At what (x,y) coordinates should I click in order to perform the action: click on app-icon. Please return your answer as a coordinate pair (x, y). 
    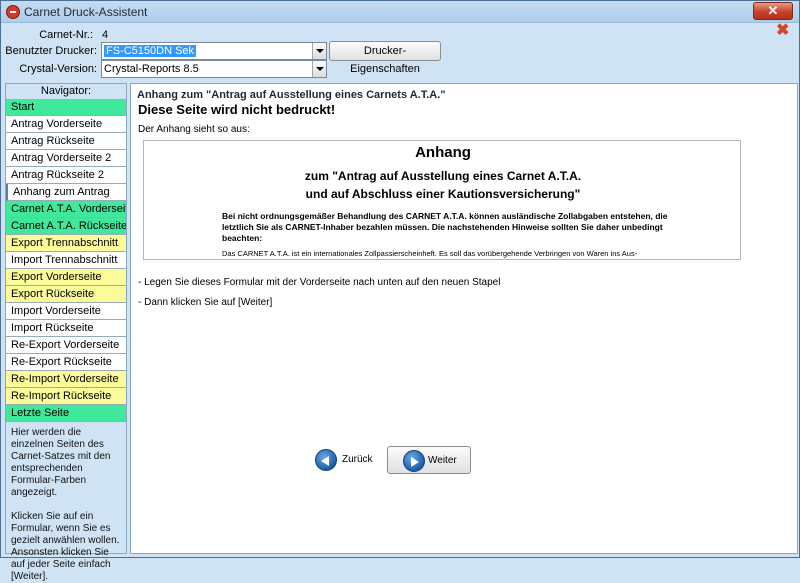
    Looking at the image, I should click on (13, 12).